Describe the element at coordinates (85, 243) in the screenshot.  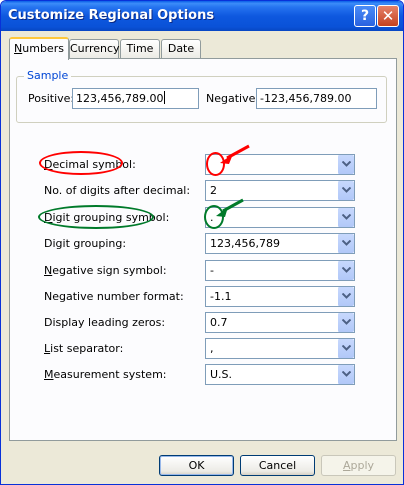
I see `digit-grouping-label: Digit grouping:` at that location.